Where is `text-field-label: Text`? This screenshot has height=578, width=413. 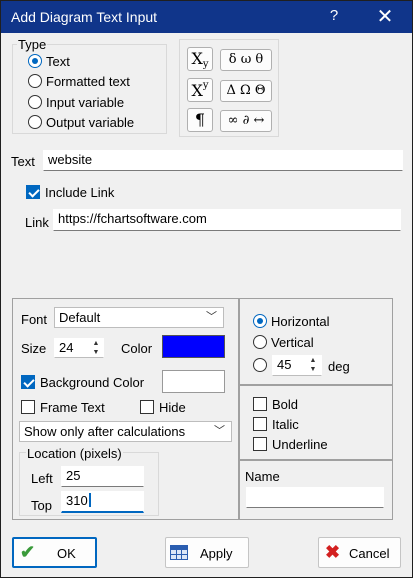 text-field-label: Text is located at coordinates (23, 161).